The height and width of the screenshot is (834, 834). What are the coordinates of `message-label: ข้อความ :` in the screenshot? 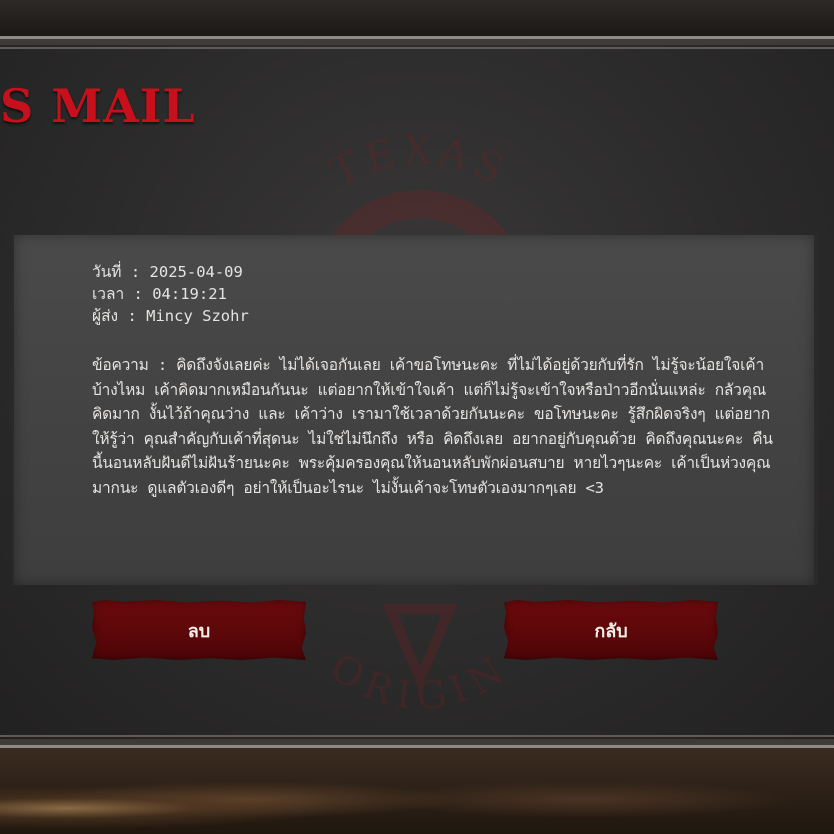 It's located at (129, 365).